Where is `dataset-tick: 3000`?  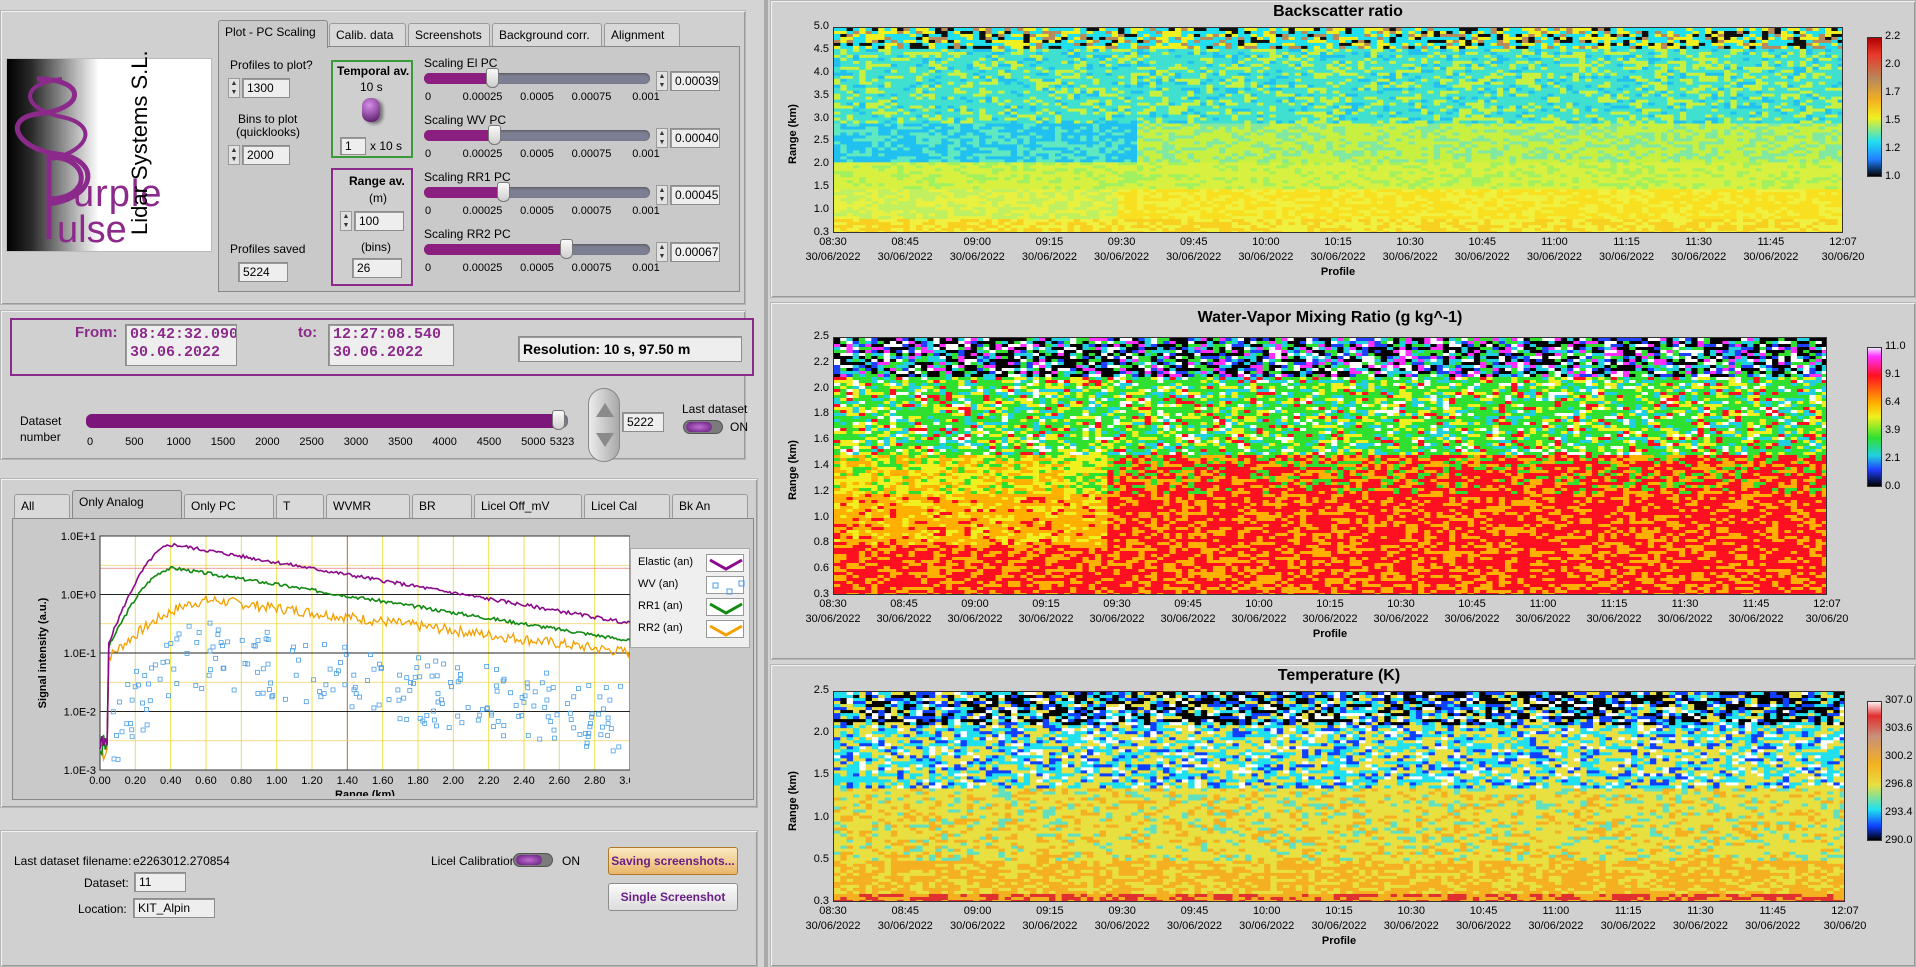 dataset-tick: 3000 is located at coordinates (356, 442).